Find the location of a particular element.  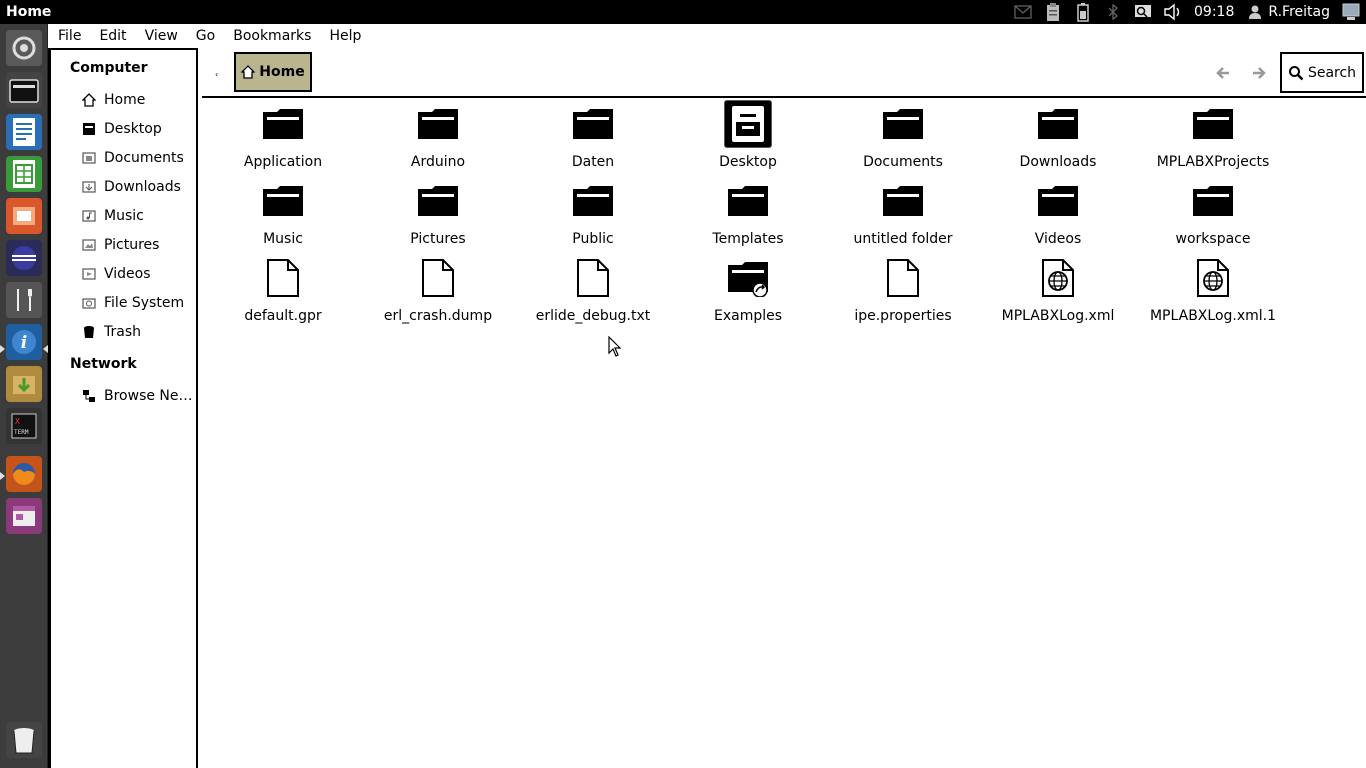

file-item: Desktop is located at coordinates (748, 136).